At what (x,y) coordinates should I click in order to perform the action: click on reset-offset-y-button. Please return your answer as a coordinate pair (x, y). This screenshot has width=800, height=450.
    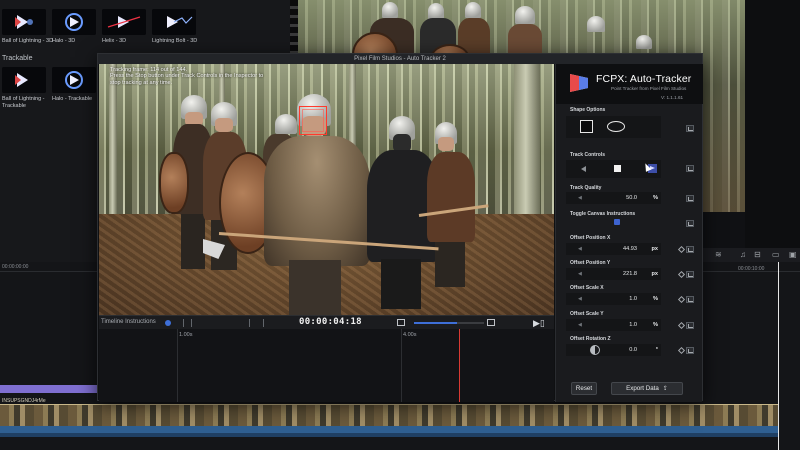
    Looking at the image, I should click on (690, 274).